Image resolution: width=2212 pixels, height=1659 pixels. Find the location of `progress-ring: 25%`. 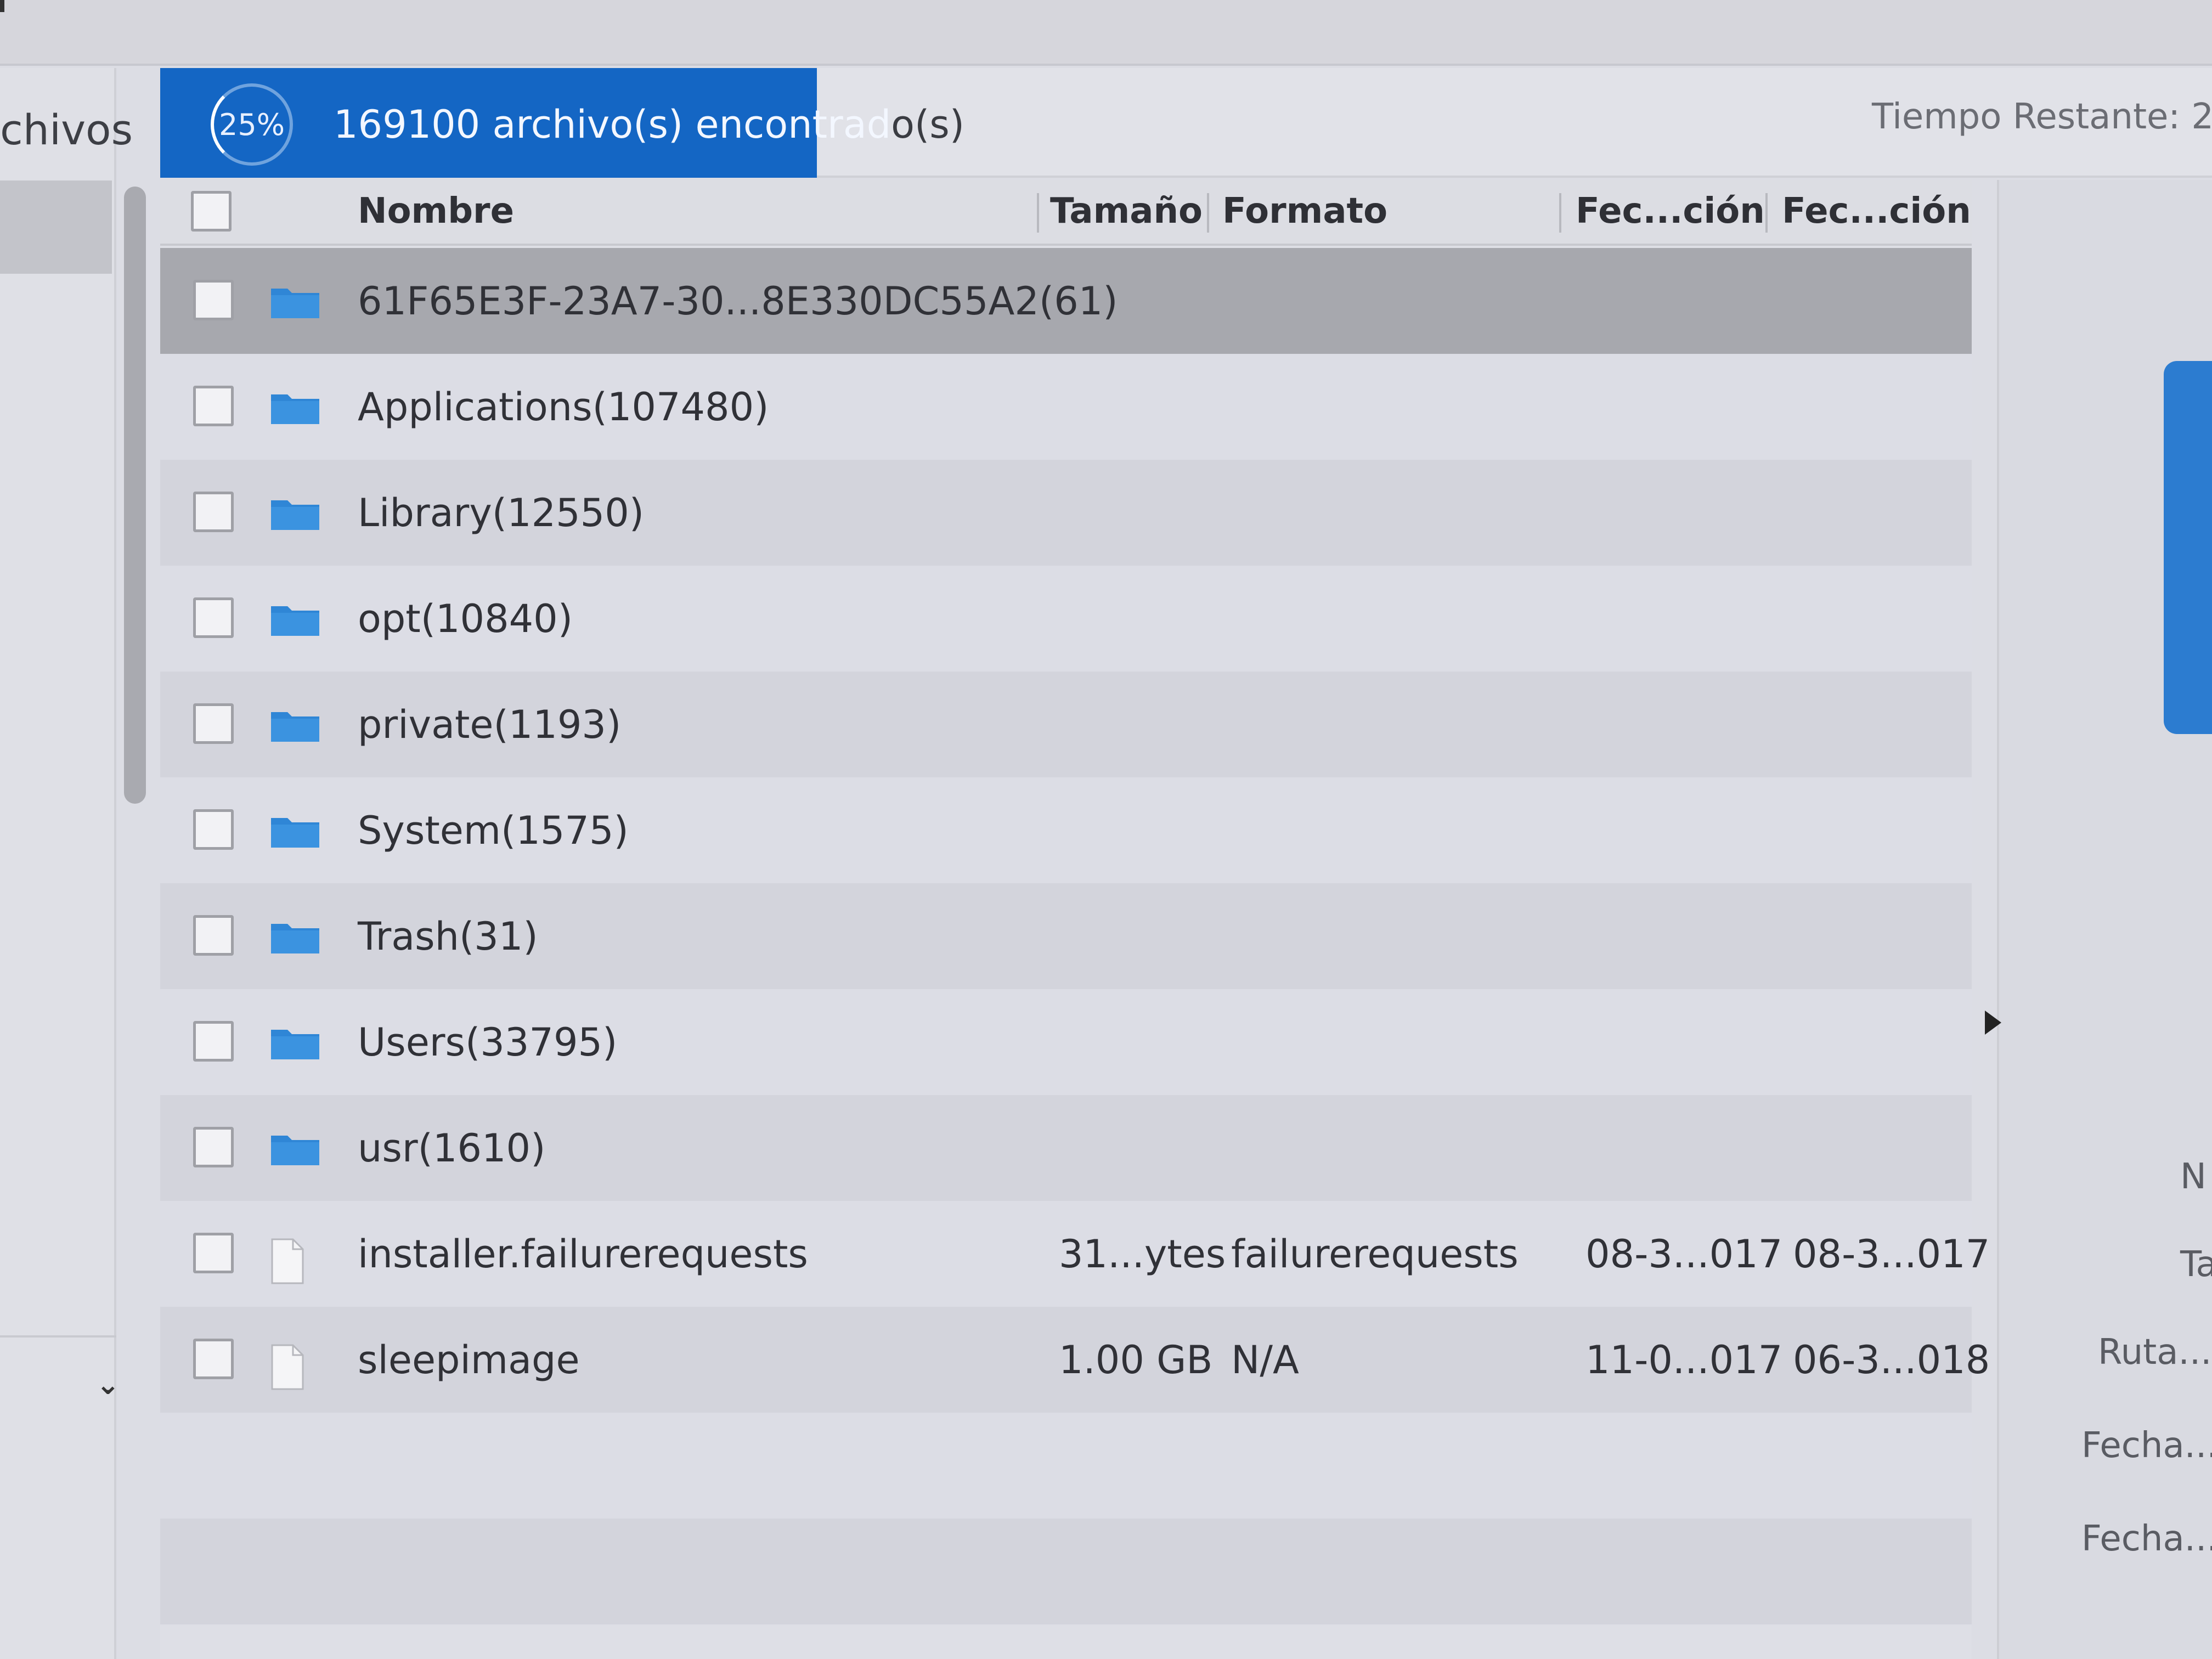

progress-ring: 25% is located at coordinates (252, 125).